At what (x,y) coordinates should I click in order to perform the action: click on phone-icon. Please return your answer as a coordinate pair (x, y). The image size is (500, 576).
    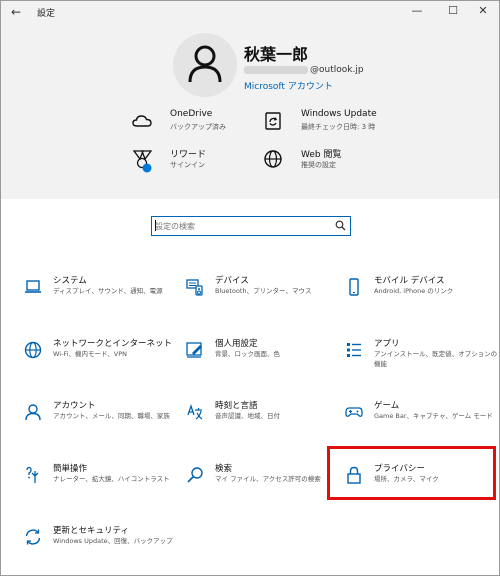
    Looking at the image, I should click on (354, 287).